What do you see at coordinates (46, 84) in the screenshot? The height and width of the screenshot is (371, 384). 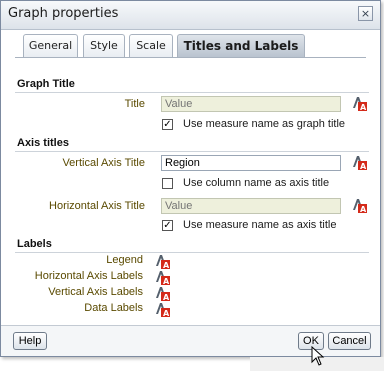 I see `section-heading-graph-title: Graph Title` at bounding box center [46, 84].